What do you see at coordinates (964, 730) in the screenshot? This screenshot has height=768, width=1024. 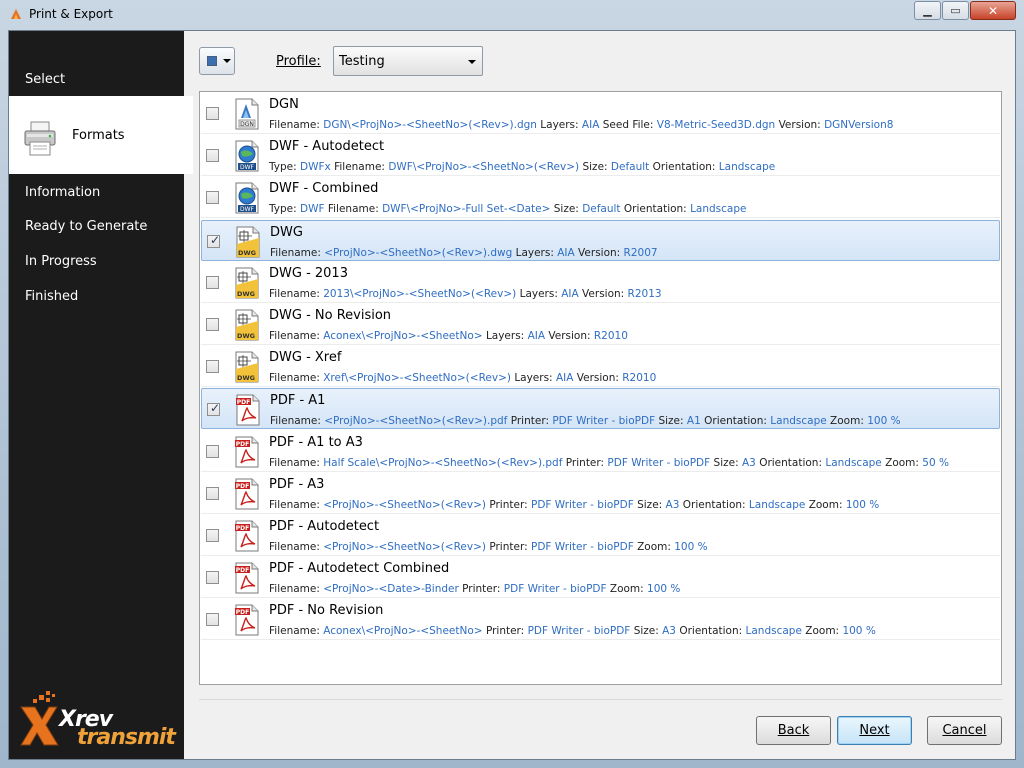 I see `cancel-button: Cancel` at bounding box center [964, 730].